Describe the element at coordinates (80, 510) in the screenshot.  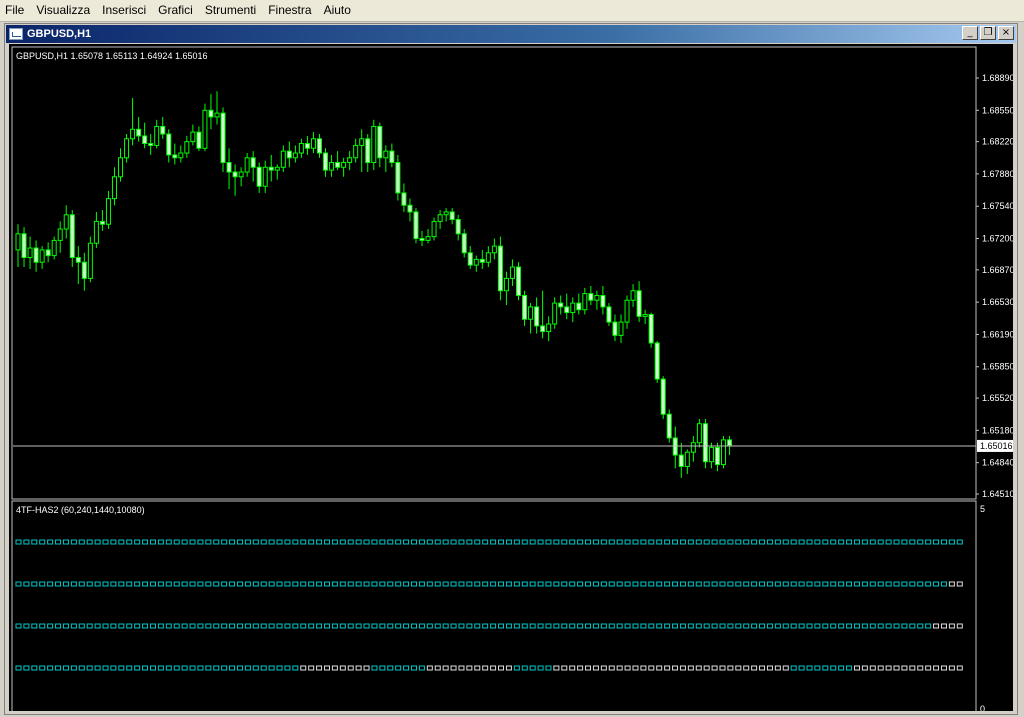
I see `indicator-title: 4TF-HAS2 (60,240,1440,10080)` at that location.